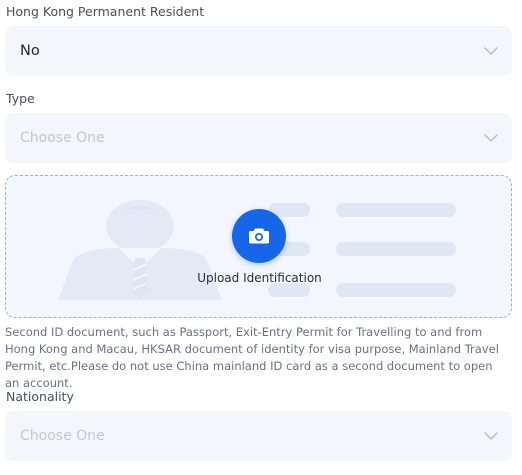  I want to click on id-person-illustration, so click(140, 250).